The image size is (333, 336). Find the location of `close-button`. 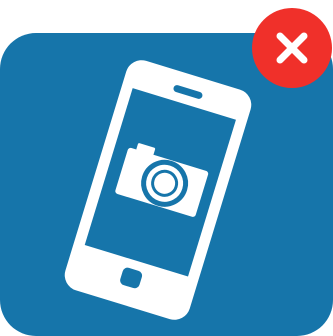

close-button is located at coordinates (292, 48).